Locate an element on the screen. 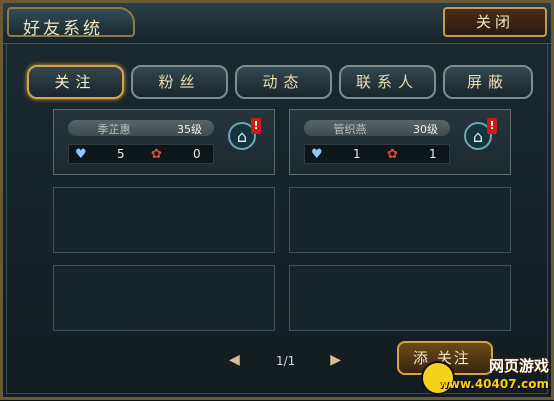  pagination: ◀ 1/1 ▶ is located at coordinates (285, 361).